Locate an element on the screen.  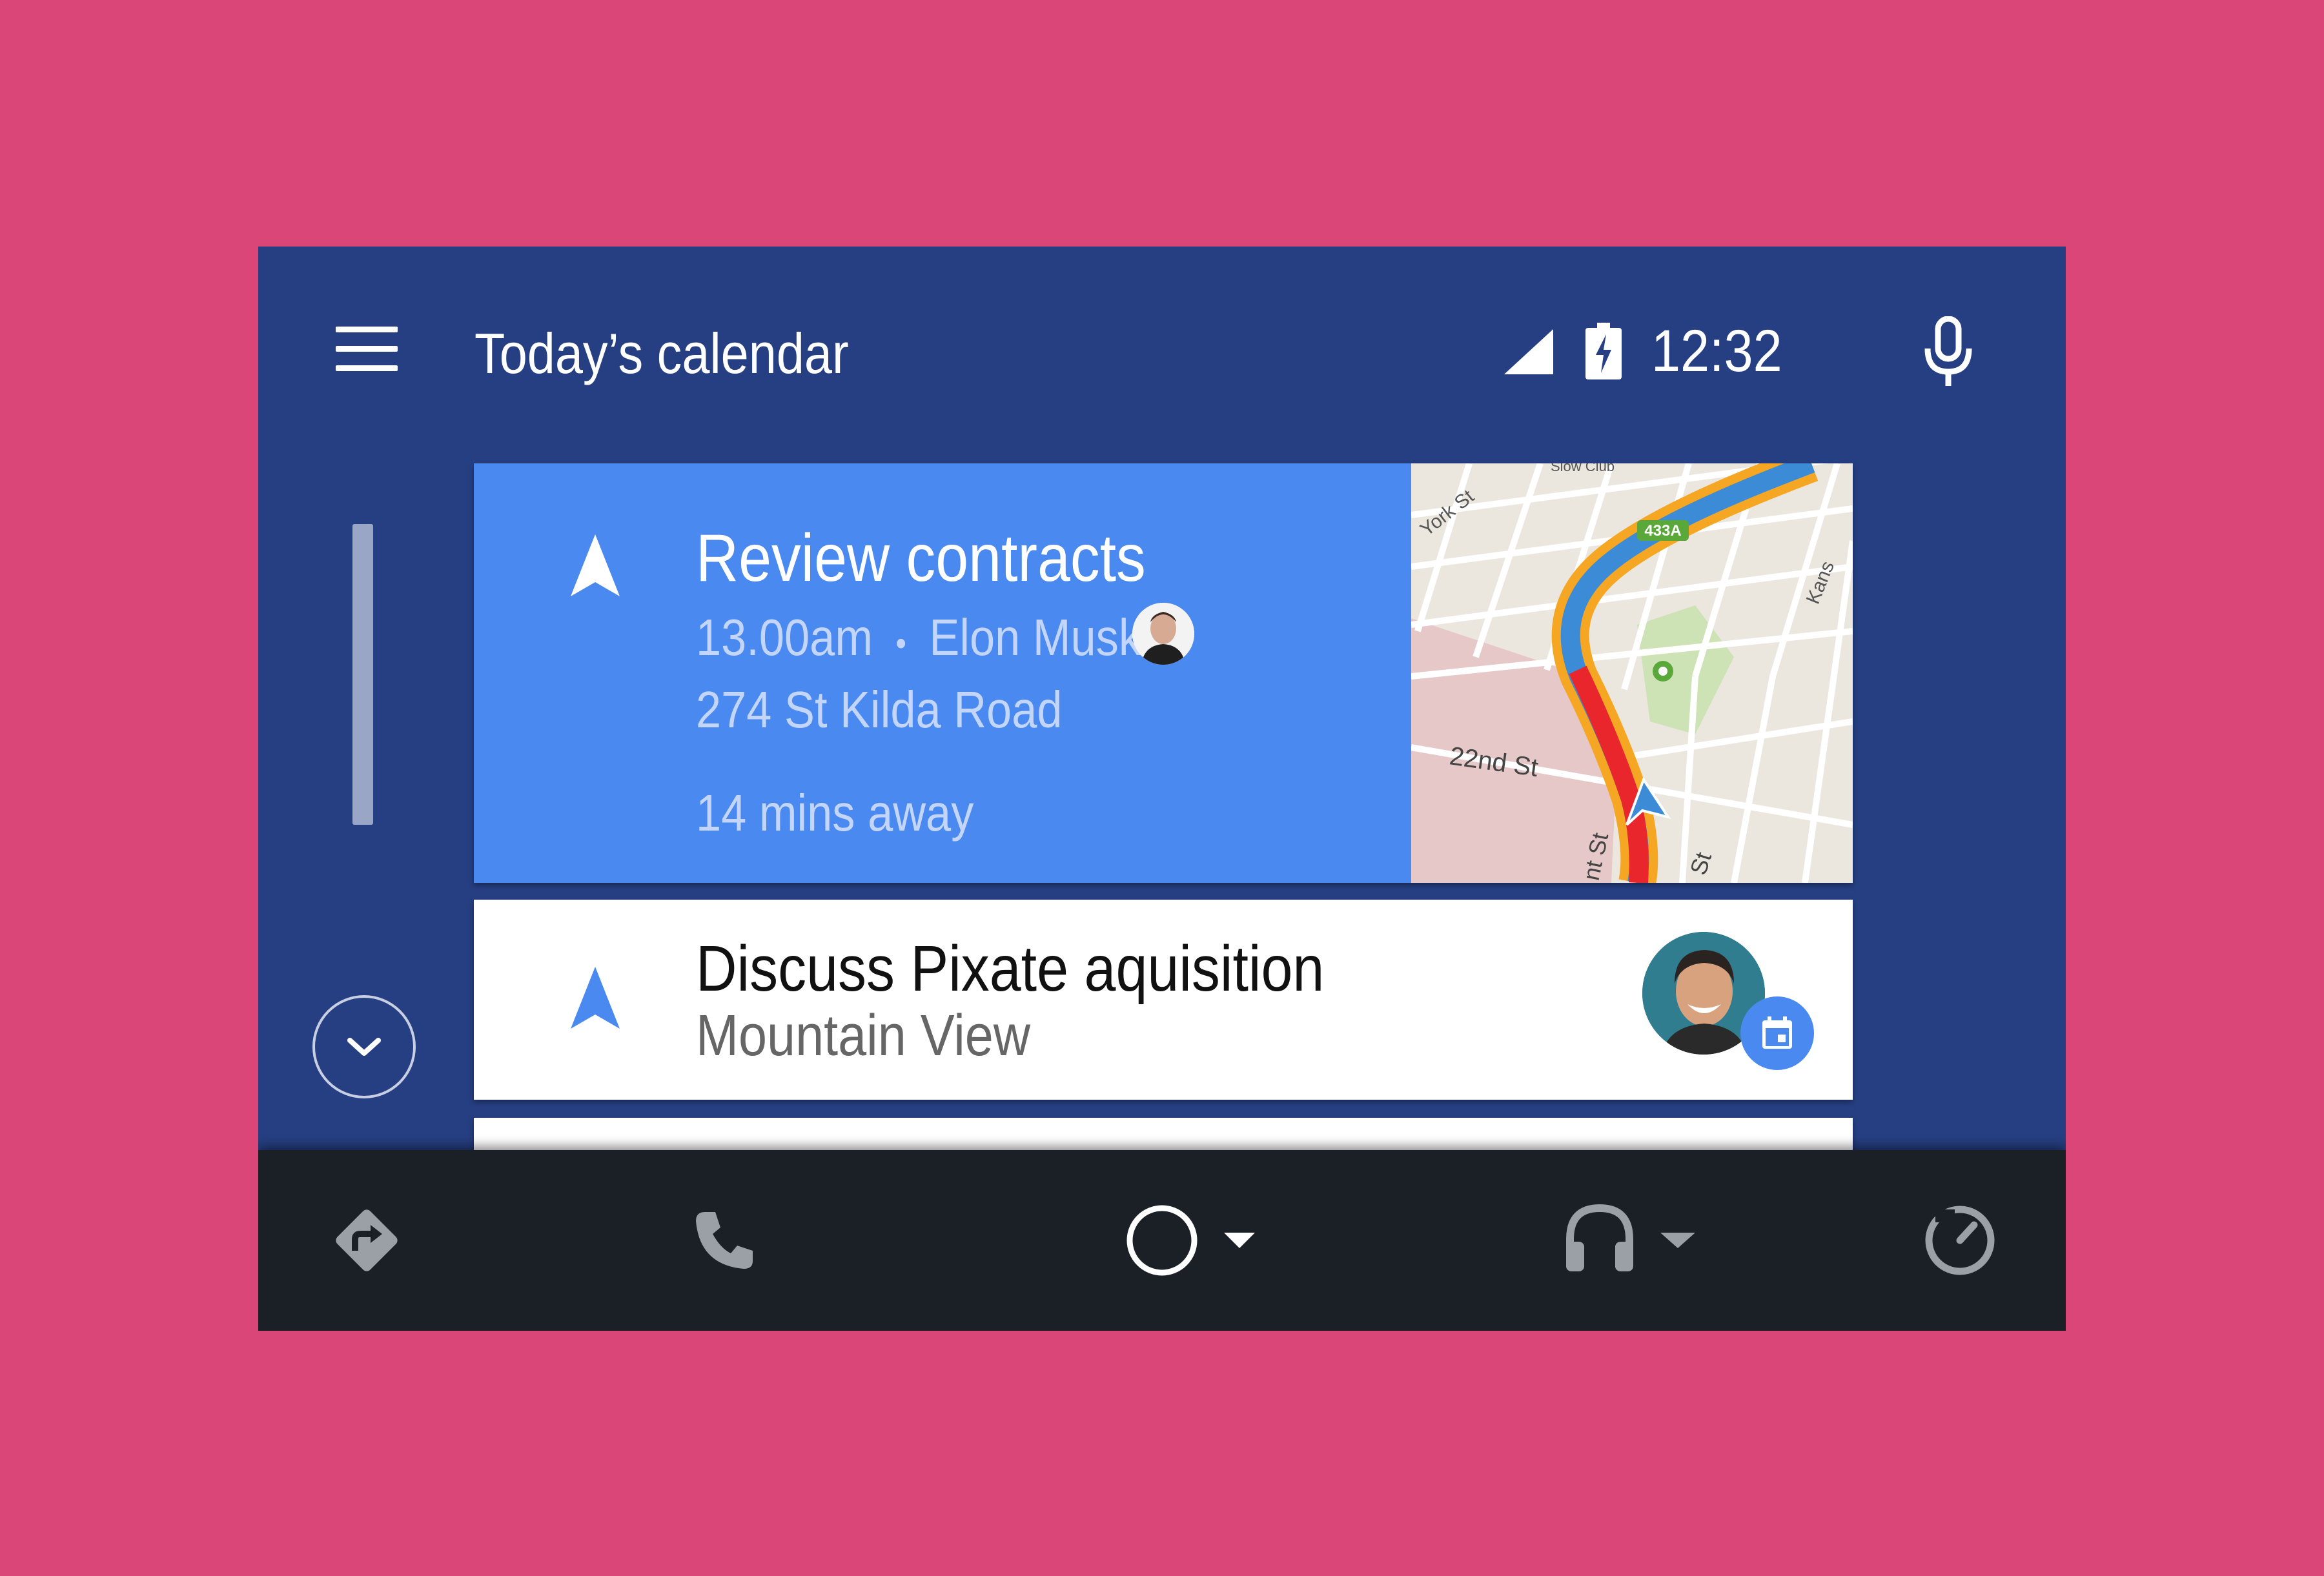
cellular-signal-icon is located at coordinates (1528, 353).